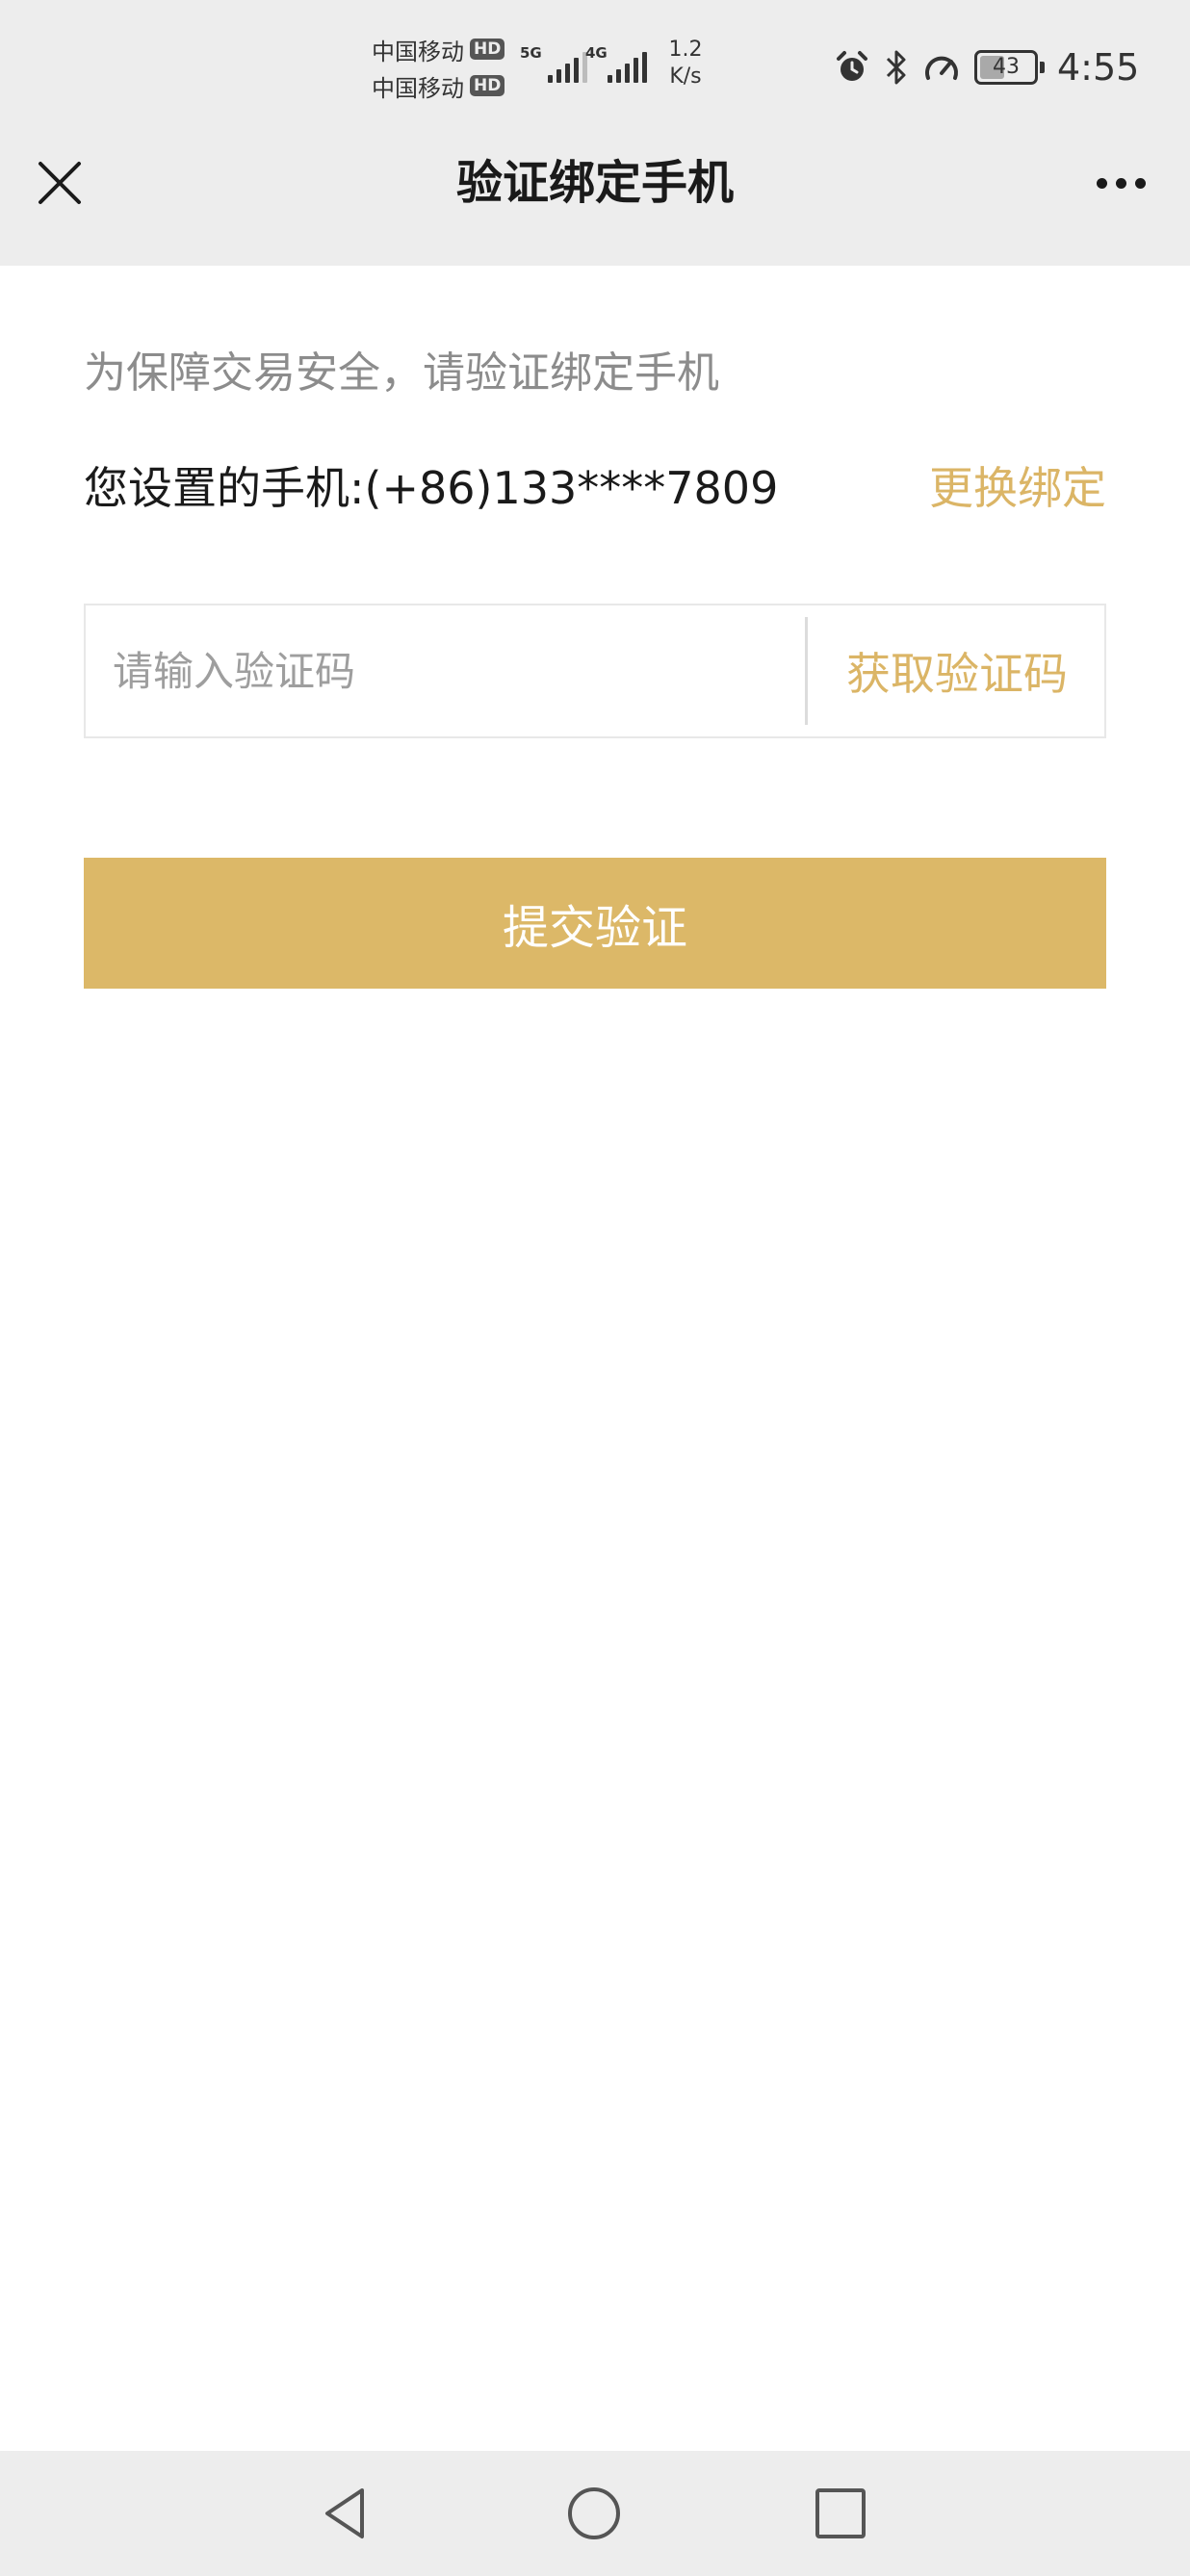 The height and width of the screenshot is (2576, 1190). I want to click on nav-home-button, so click(595, 2513).